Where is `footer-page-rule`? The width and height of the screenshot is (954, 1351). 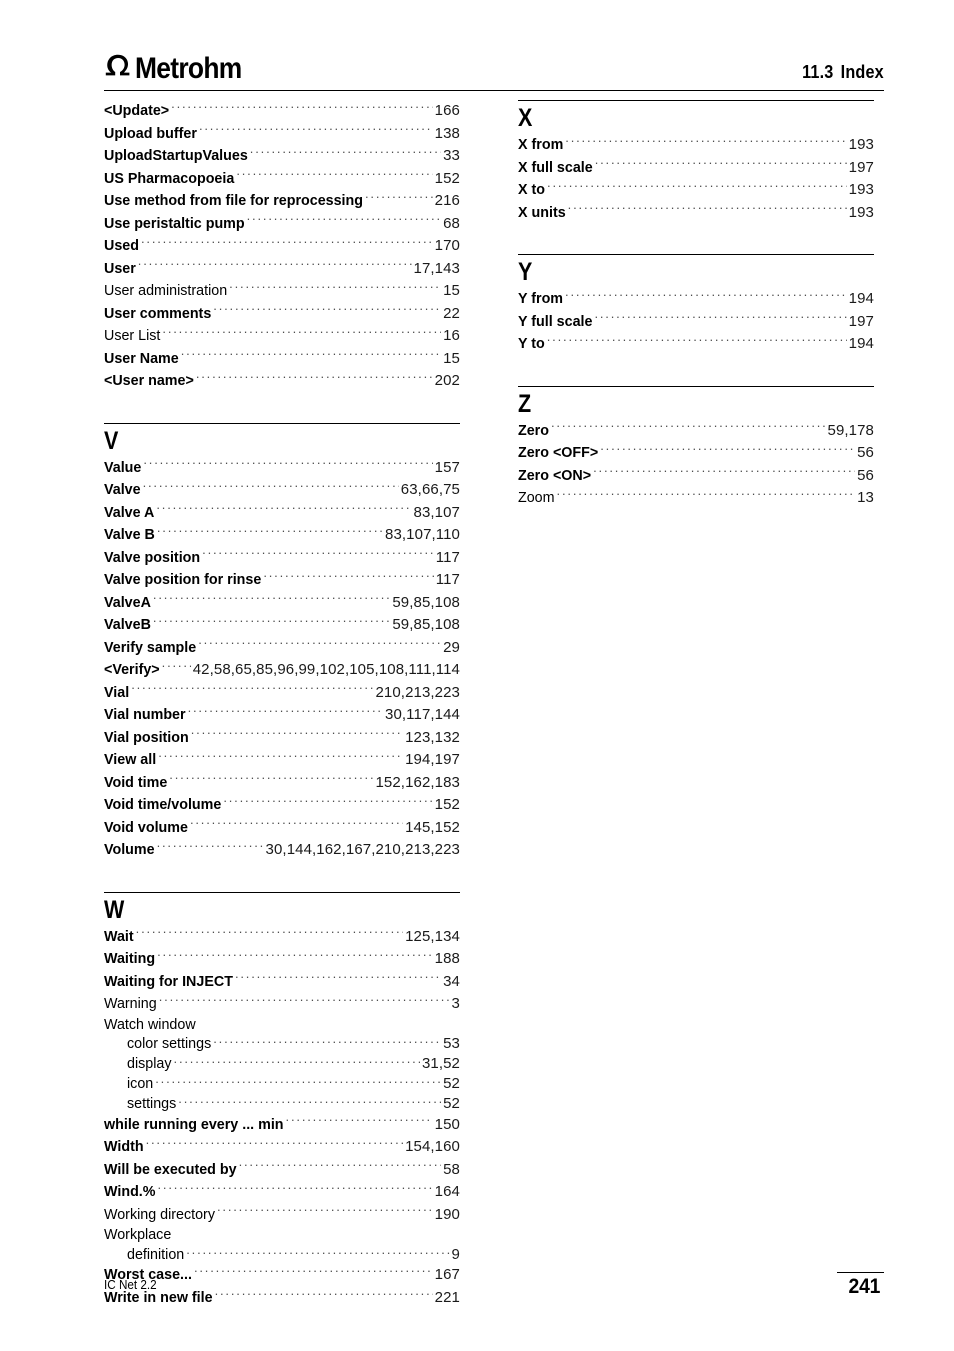
footer-page-rule is located at coordinates (860, 1272).